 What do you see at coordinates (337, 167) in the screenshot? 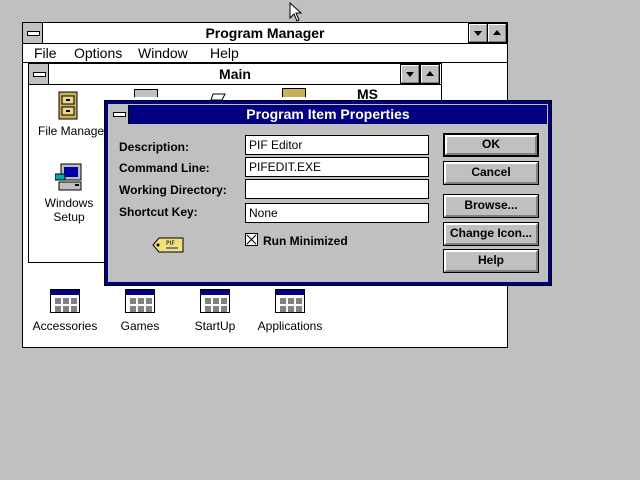
I see `command-line-field: PIFEDIT.EXE` at bounding box center [337, 167].